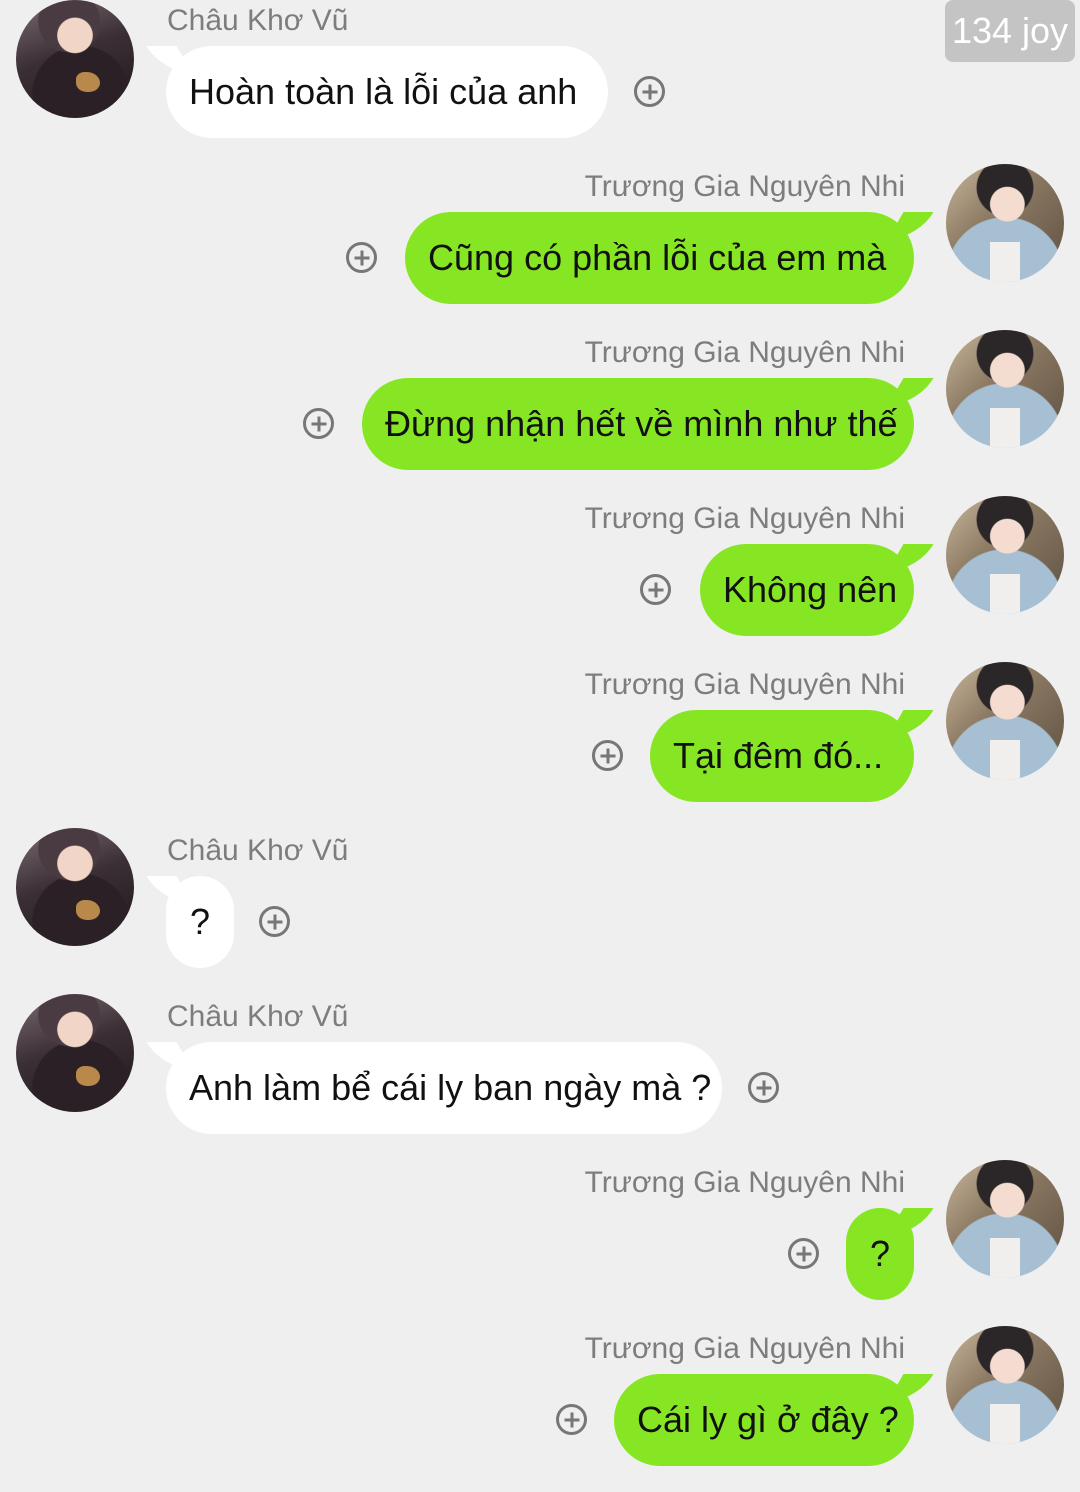  I want to click on message-bubble: Cũng có phần lỗi của em mà, so click(659, 258).